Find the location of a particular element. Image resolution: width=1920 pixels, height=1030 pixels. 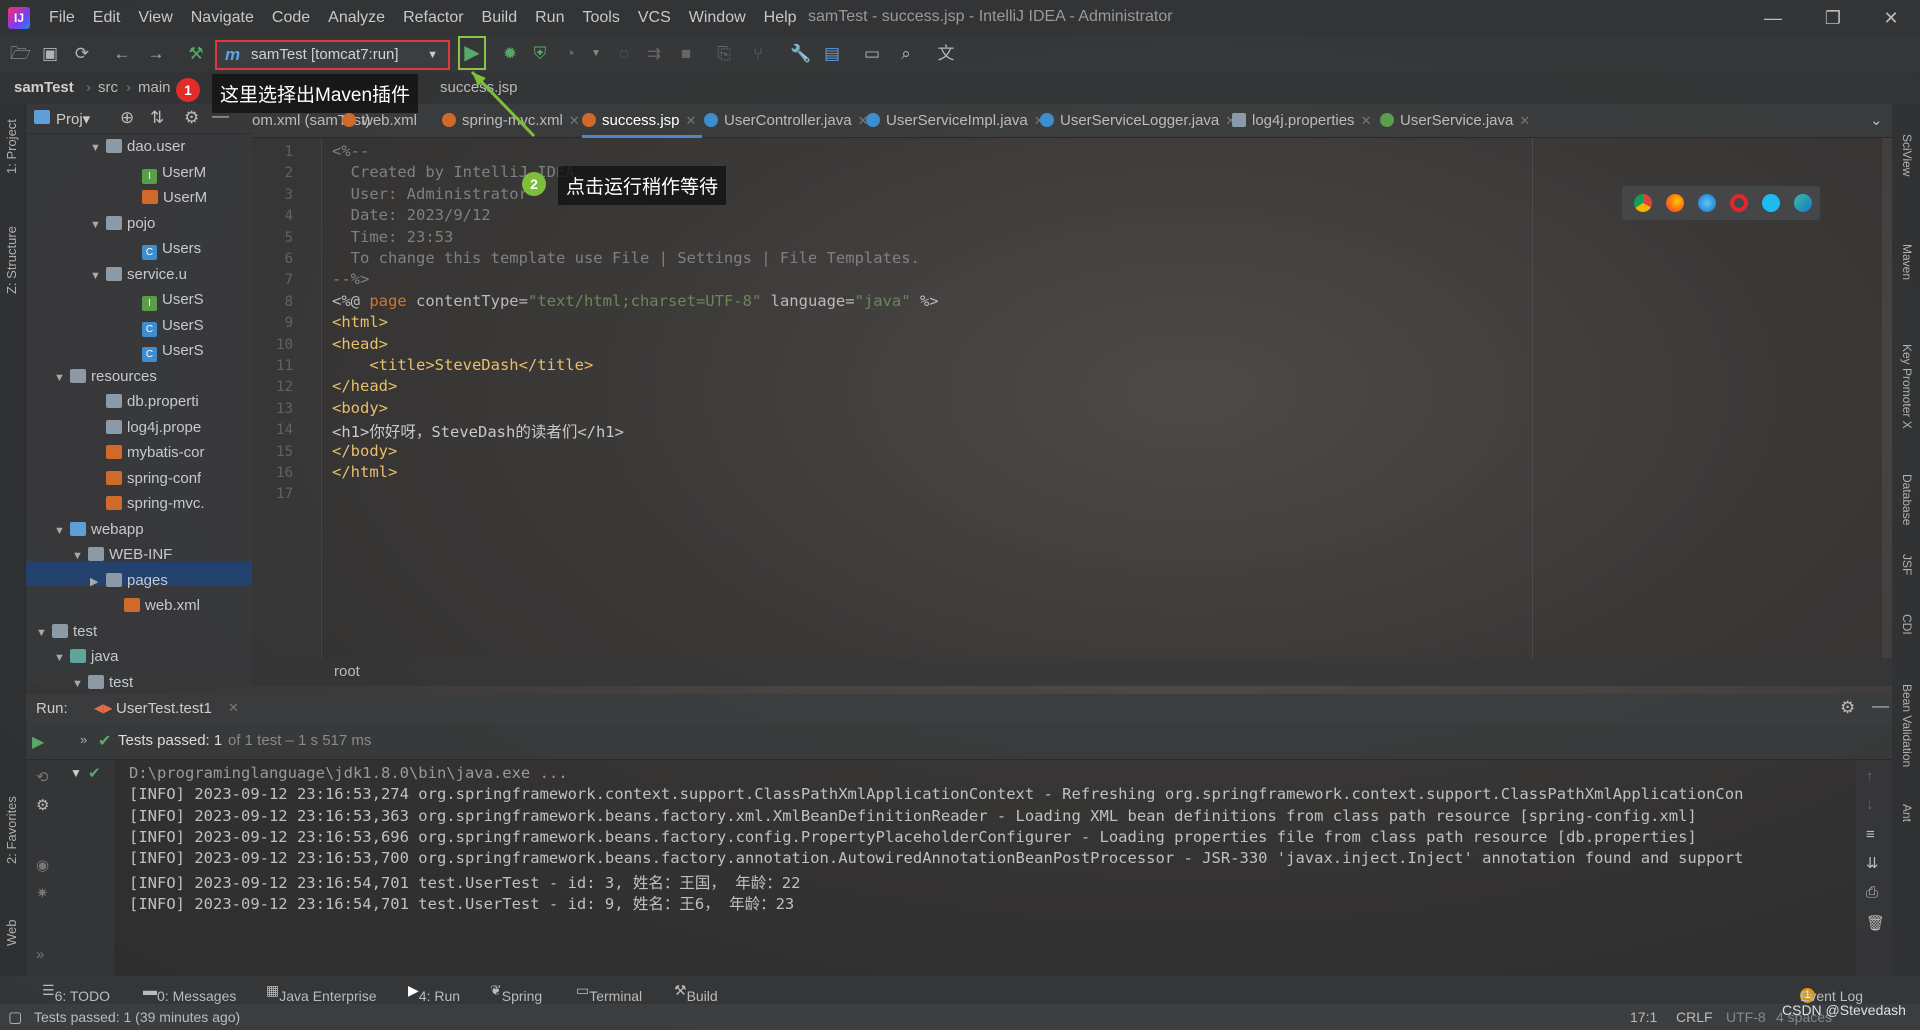

collapse-all-icon: ⇅ is located at coordinates (157, 118).